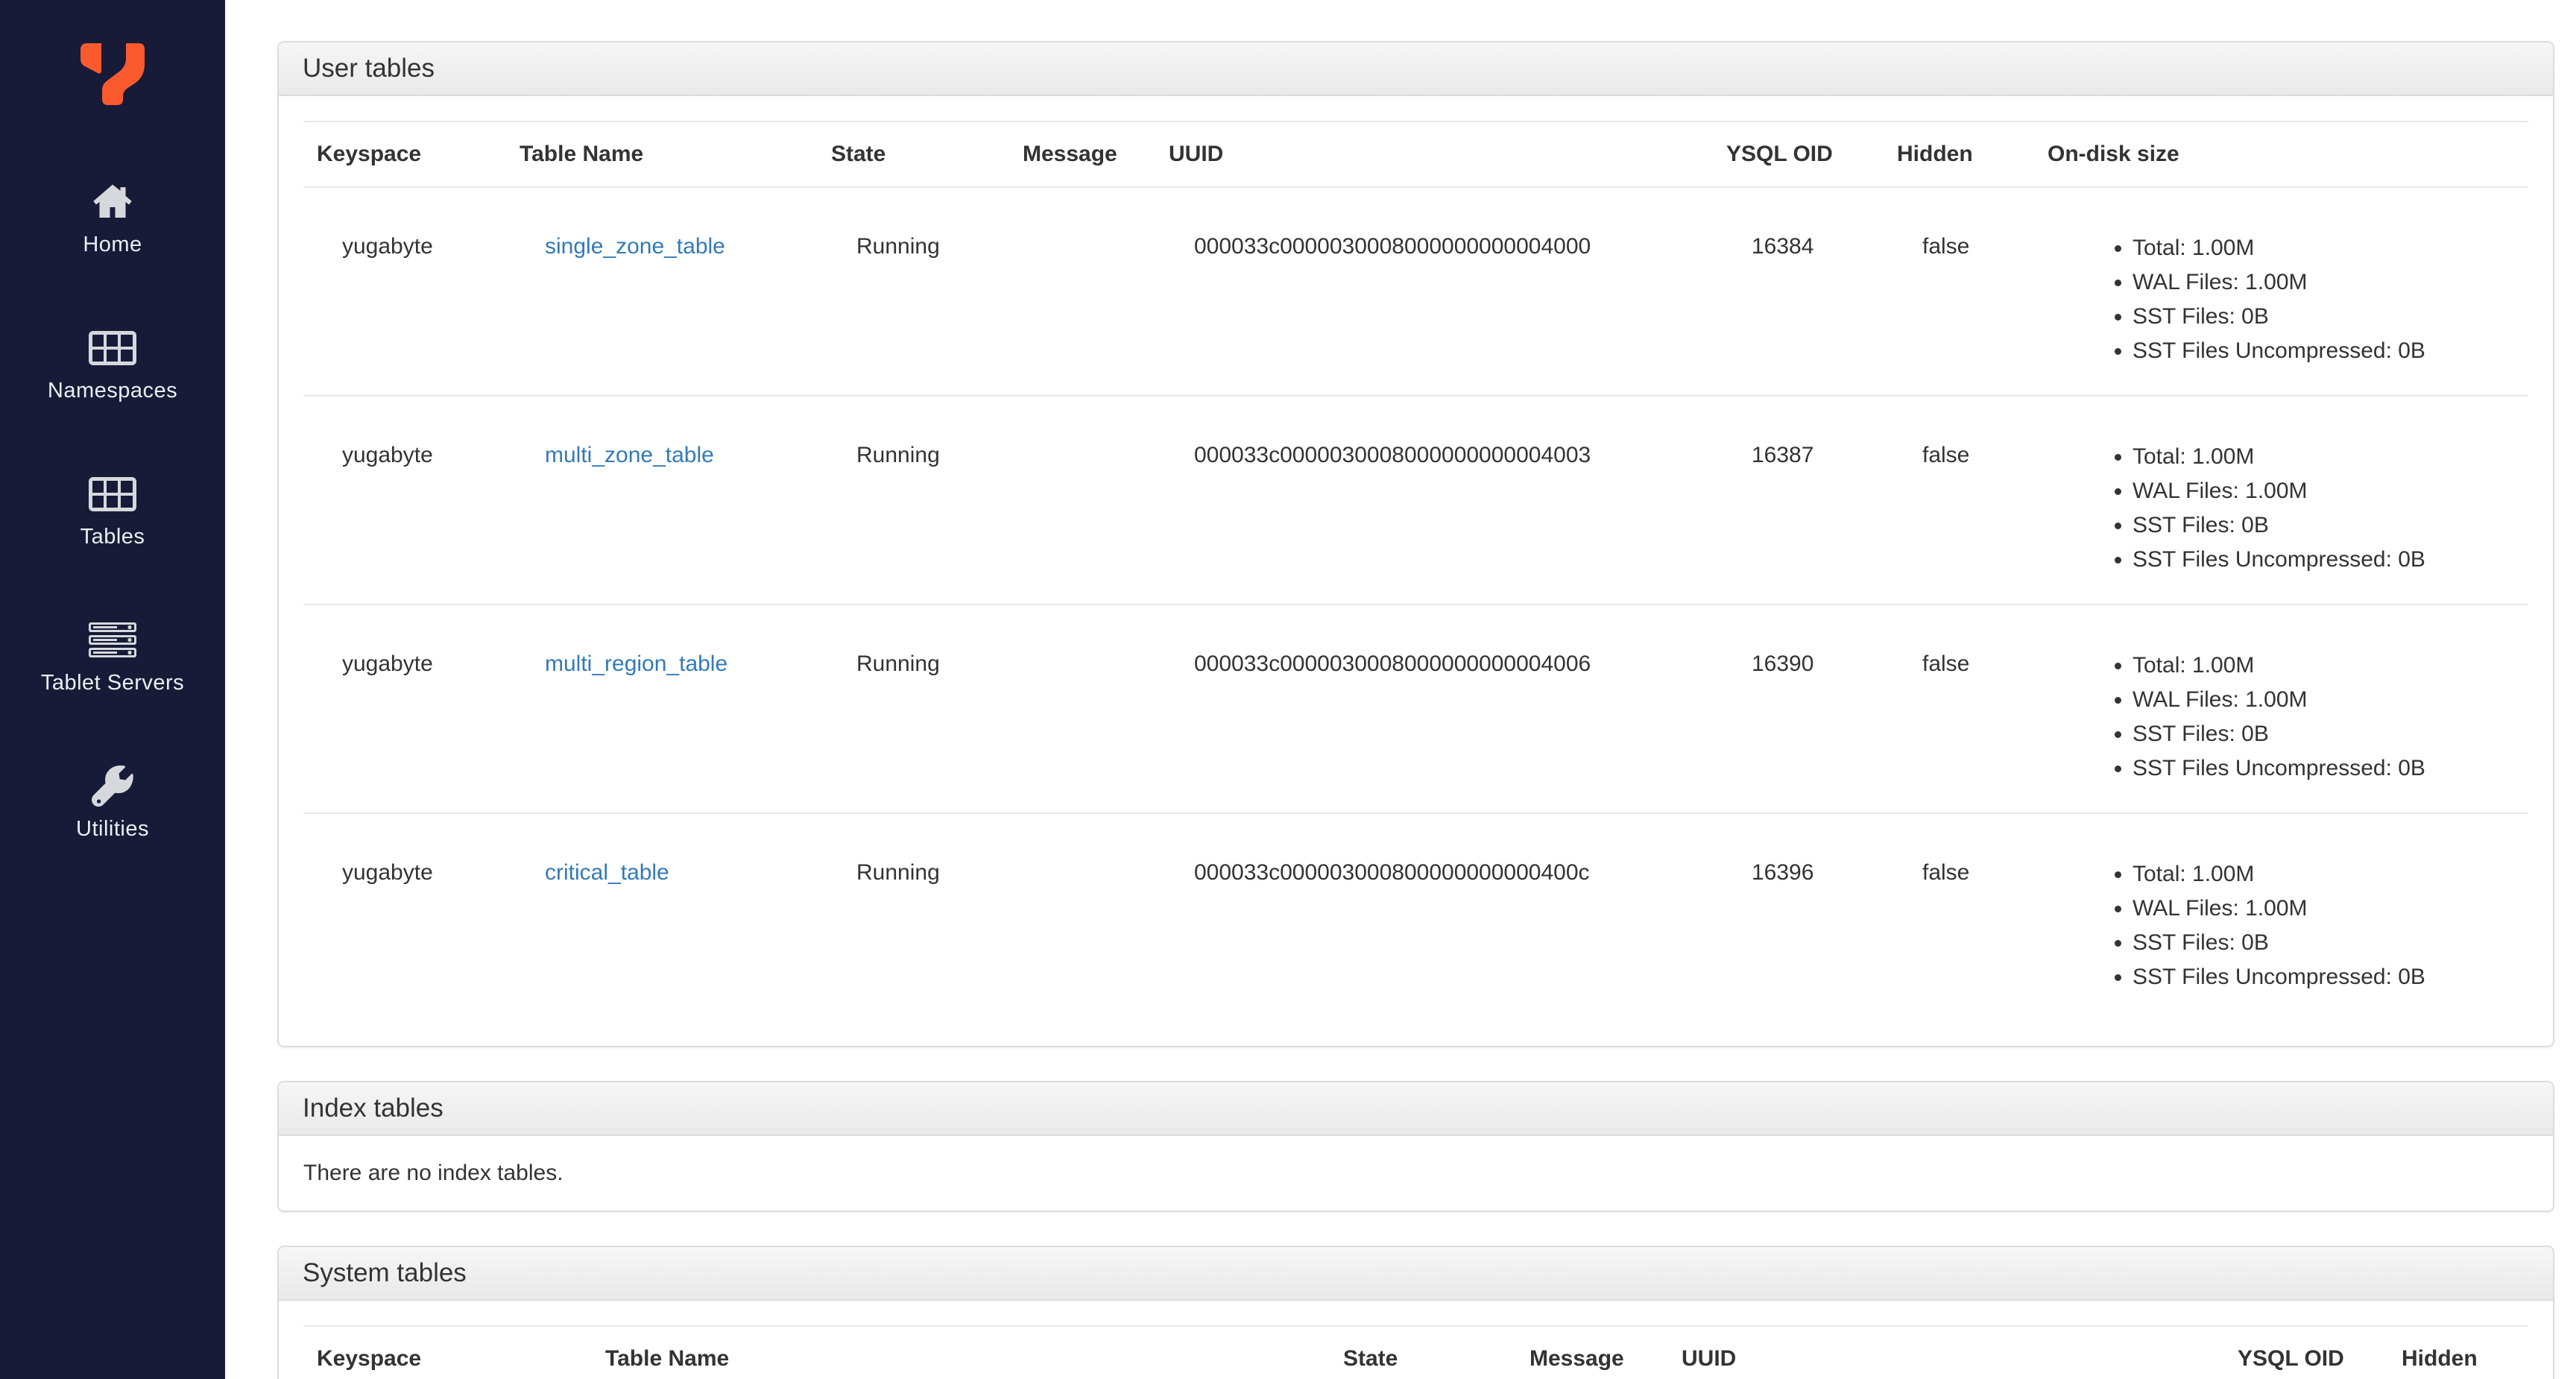 This screenshot has height=1379, width=2576. What do you see at coordinates (385, 1272) in the screenshot?
I see `panel-title: System tables` at bounding box center [385, 1272].